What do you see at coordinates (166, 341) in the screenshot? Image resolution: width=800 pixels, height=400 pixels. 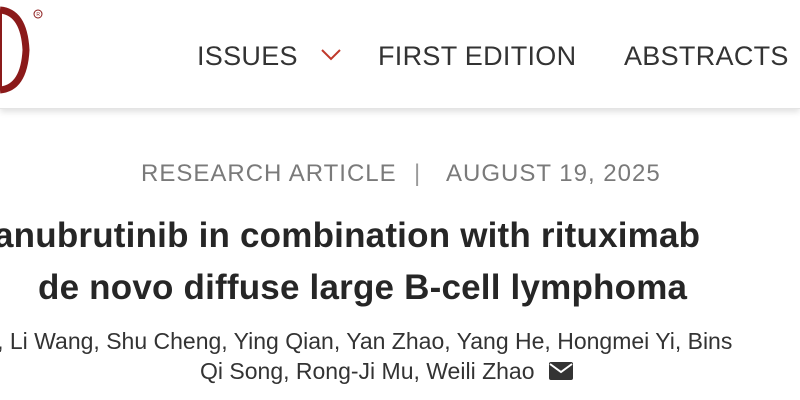 I see `author-link: Shu Cheng,` at bounding box center [166, 341].